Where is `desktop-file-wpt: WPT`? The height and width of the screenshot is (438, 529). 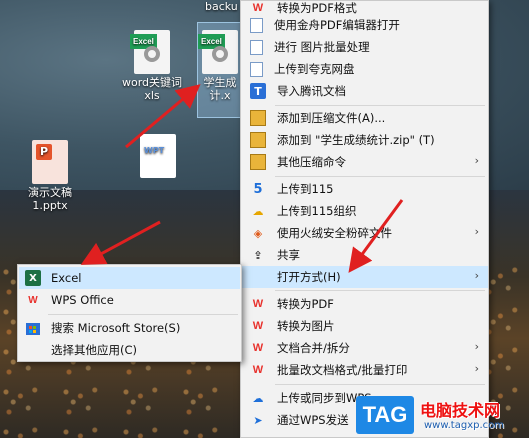
desktop-file-wpt: WPT is located at coordinates (158, 157).